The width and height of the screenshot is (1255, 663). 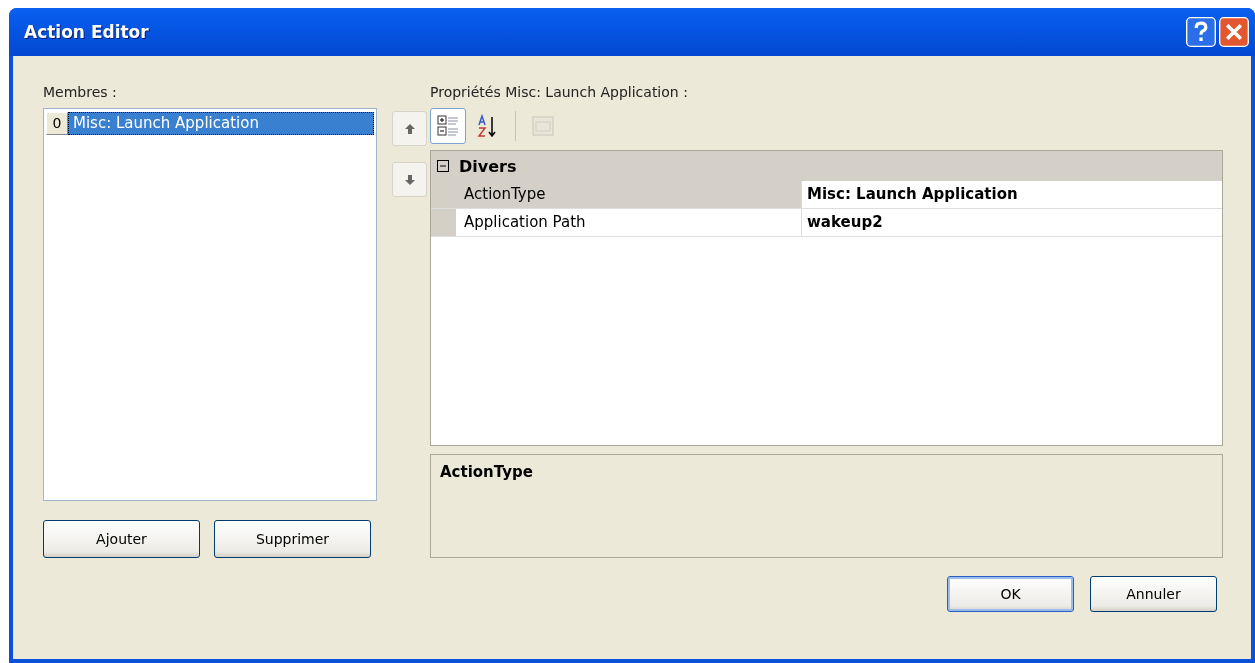 What do you see at coordinates (488, 166) in the screenshot?
I see `category-name: Divers` at bounding box center [488, 166].